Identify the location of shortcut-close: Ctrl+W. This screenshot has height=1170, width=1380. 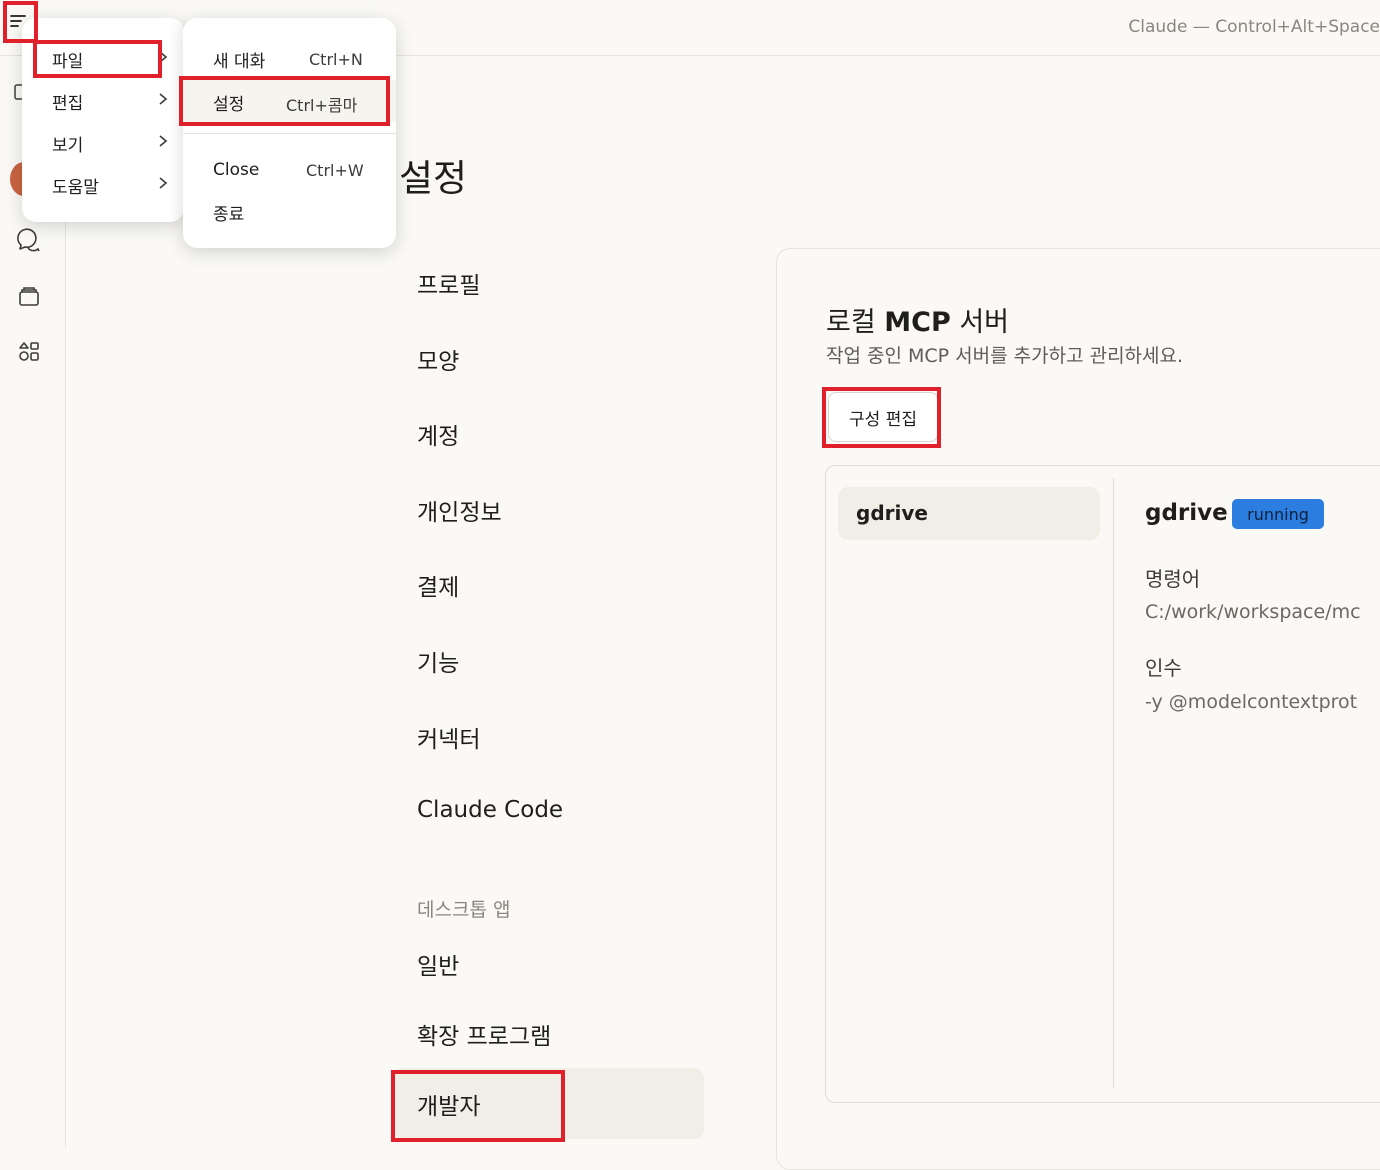
(335, 170).